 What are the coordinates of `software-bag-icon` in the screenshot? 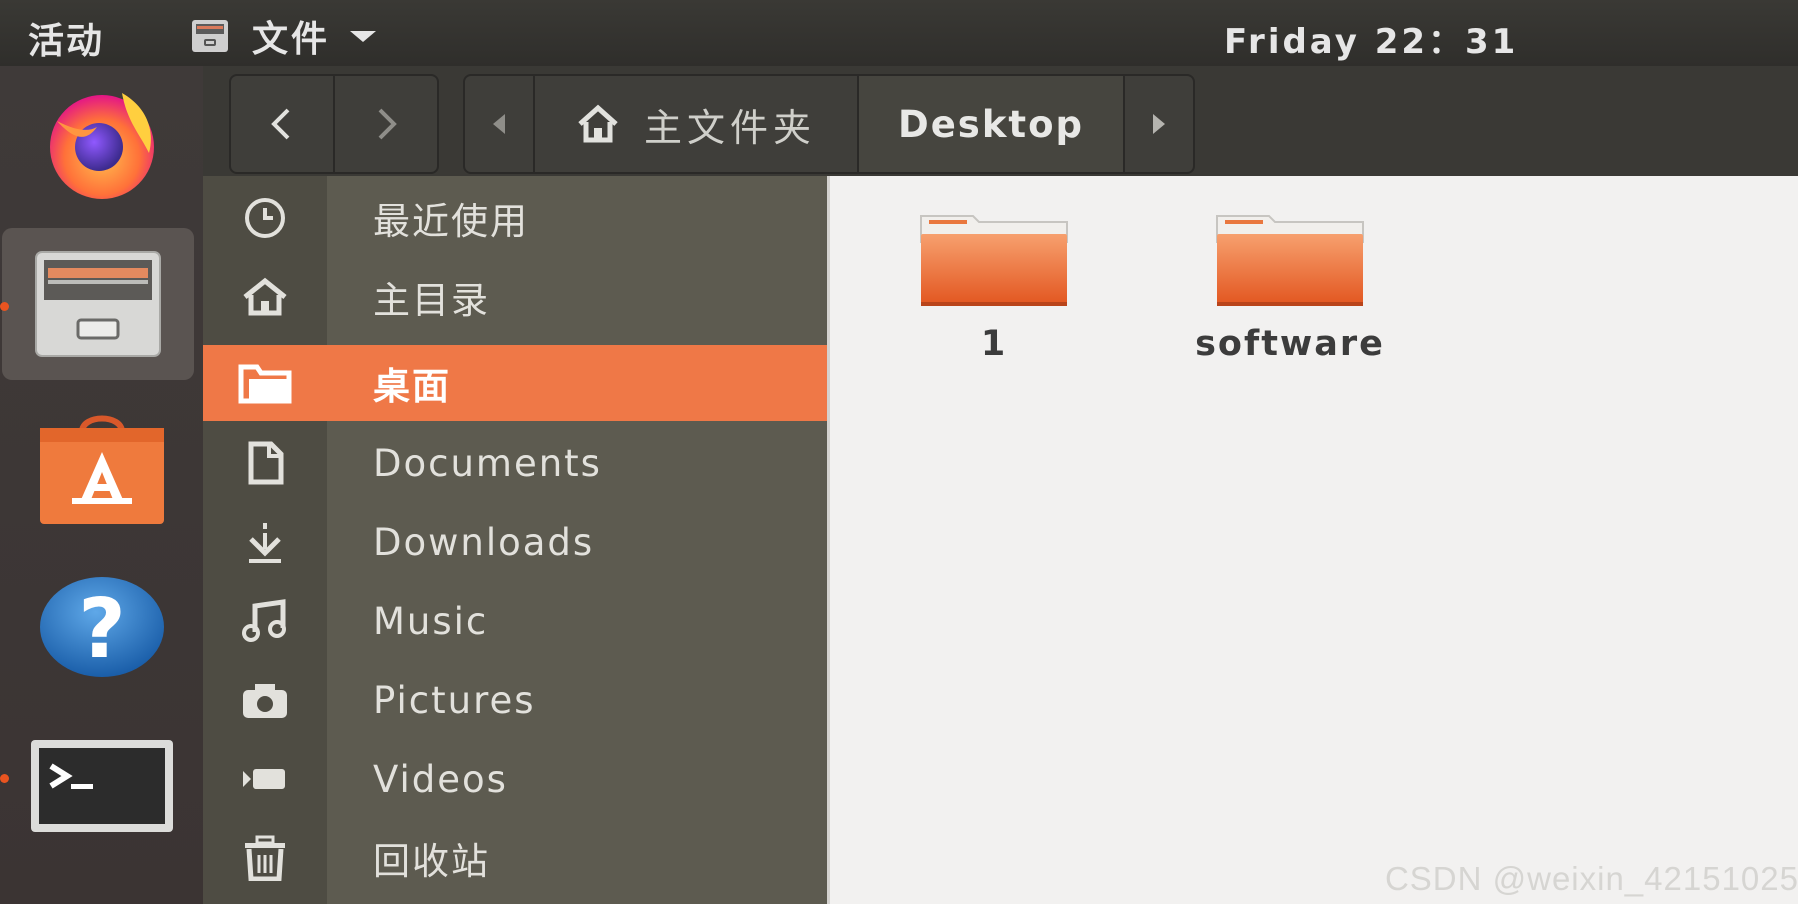 It's located at (101, 469).